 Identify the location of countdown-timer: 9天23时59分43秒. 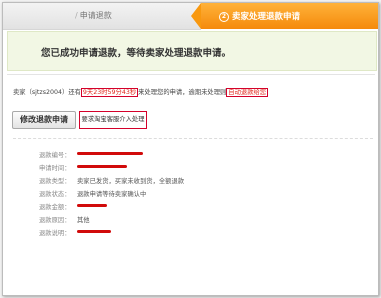
(109, 92).